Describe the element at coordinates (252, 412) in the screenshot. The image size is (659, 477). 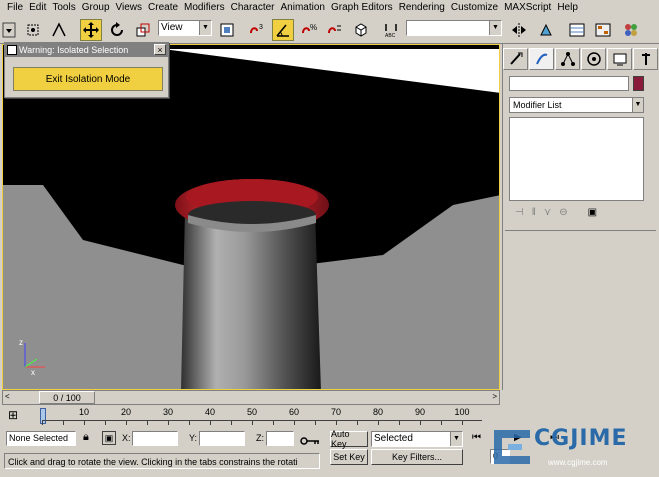
I see `frame-tick-label: 50` at that location.